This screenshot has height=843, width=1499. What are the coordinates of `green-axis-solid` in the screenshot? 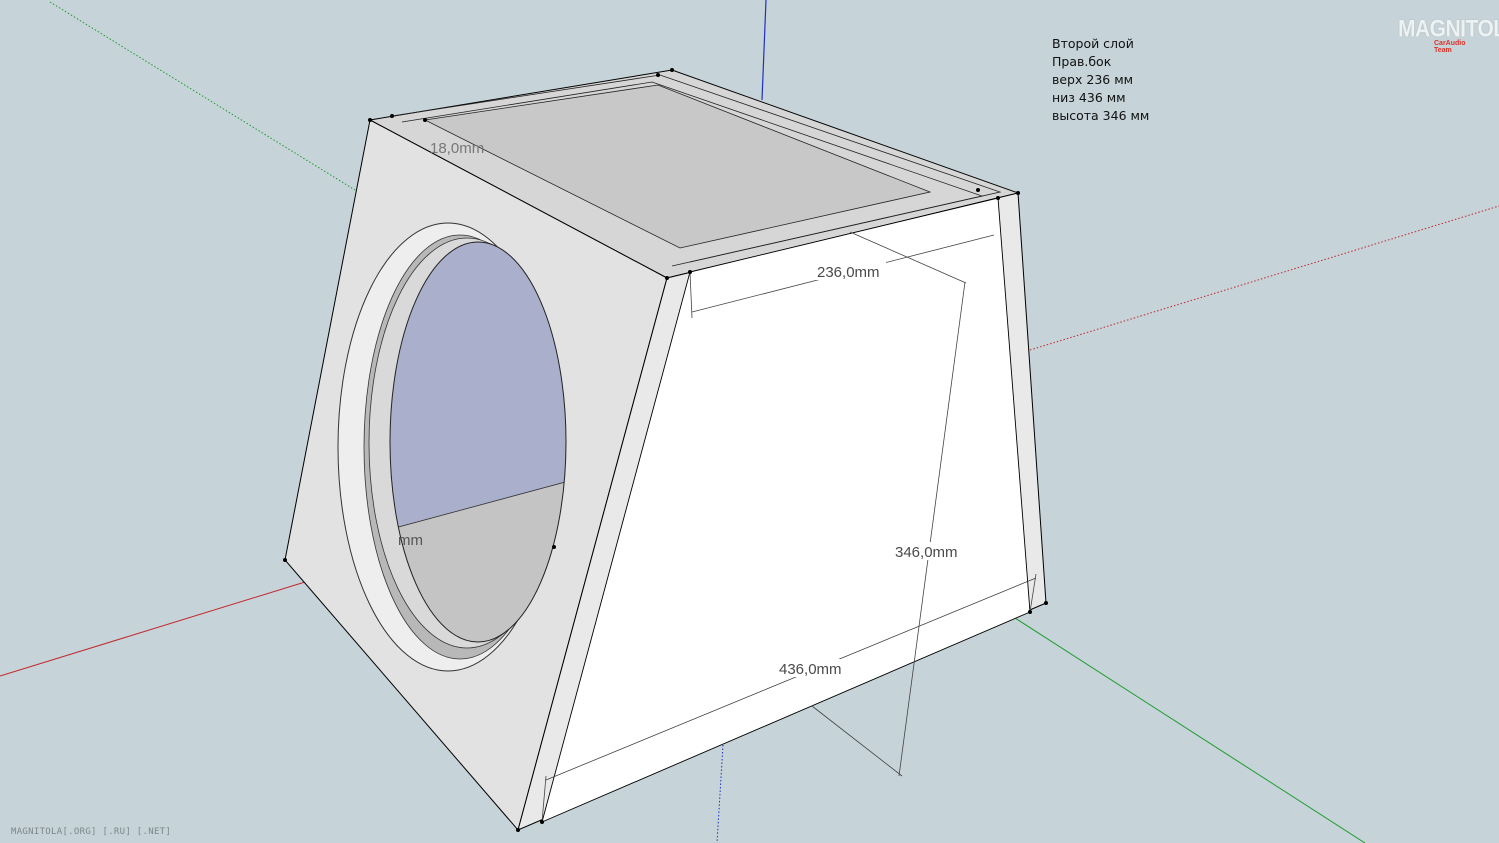 It's located at (1190, 730).